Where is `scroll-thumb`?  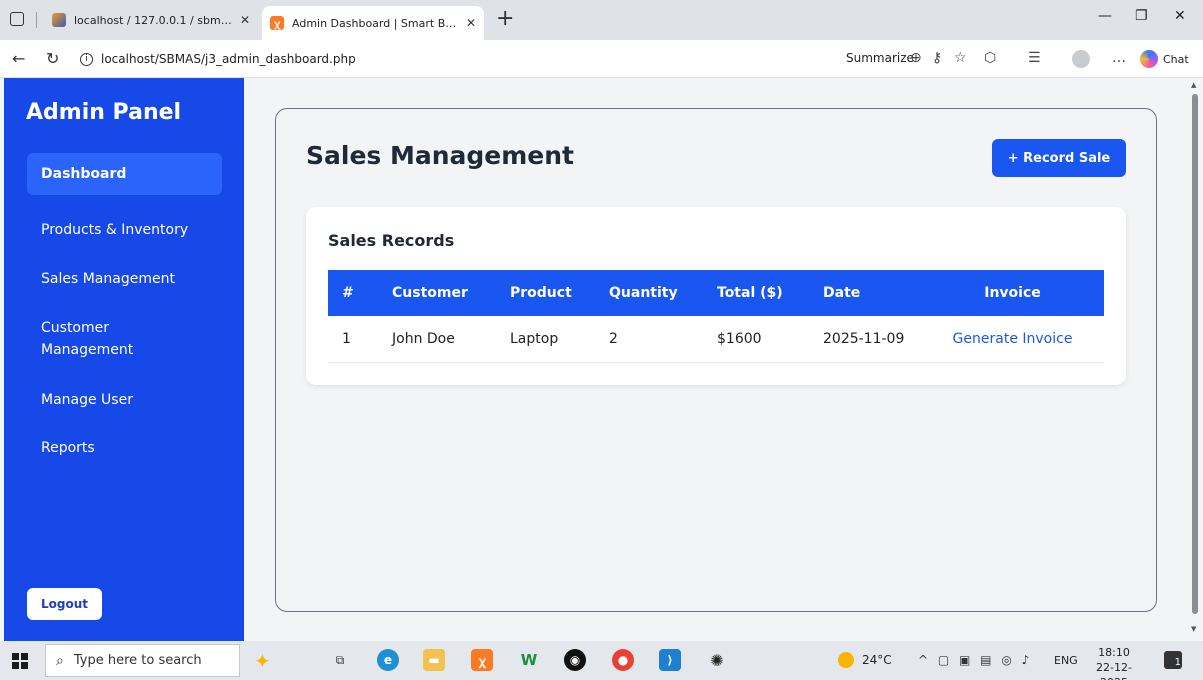 scroll-thumb is located at coordinates (1195, 354).